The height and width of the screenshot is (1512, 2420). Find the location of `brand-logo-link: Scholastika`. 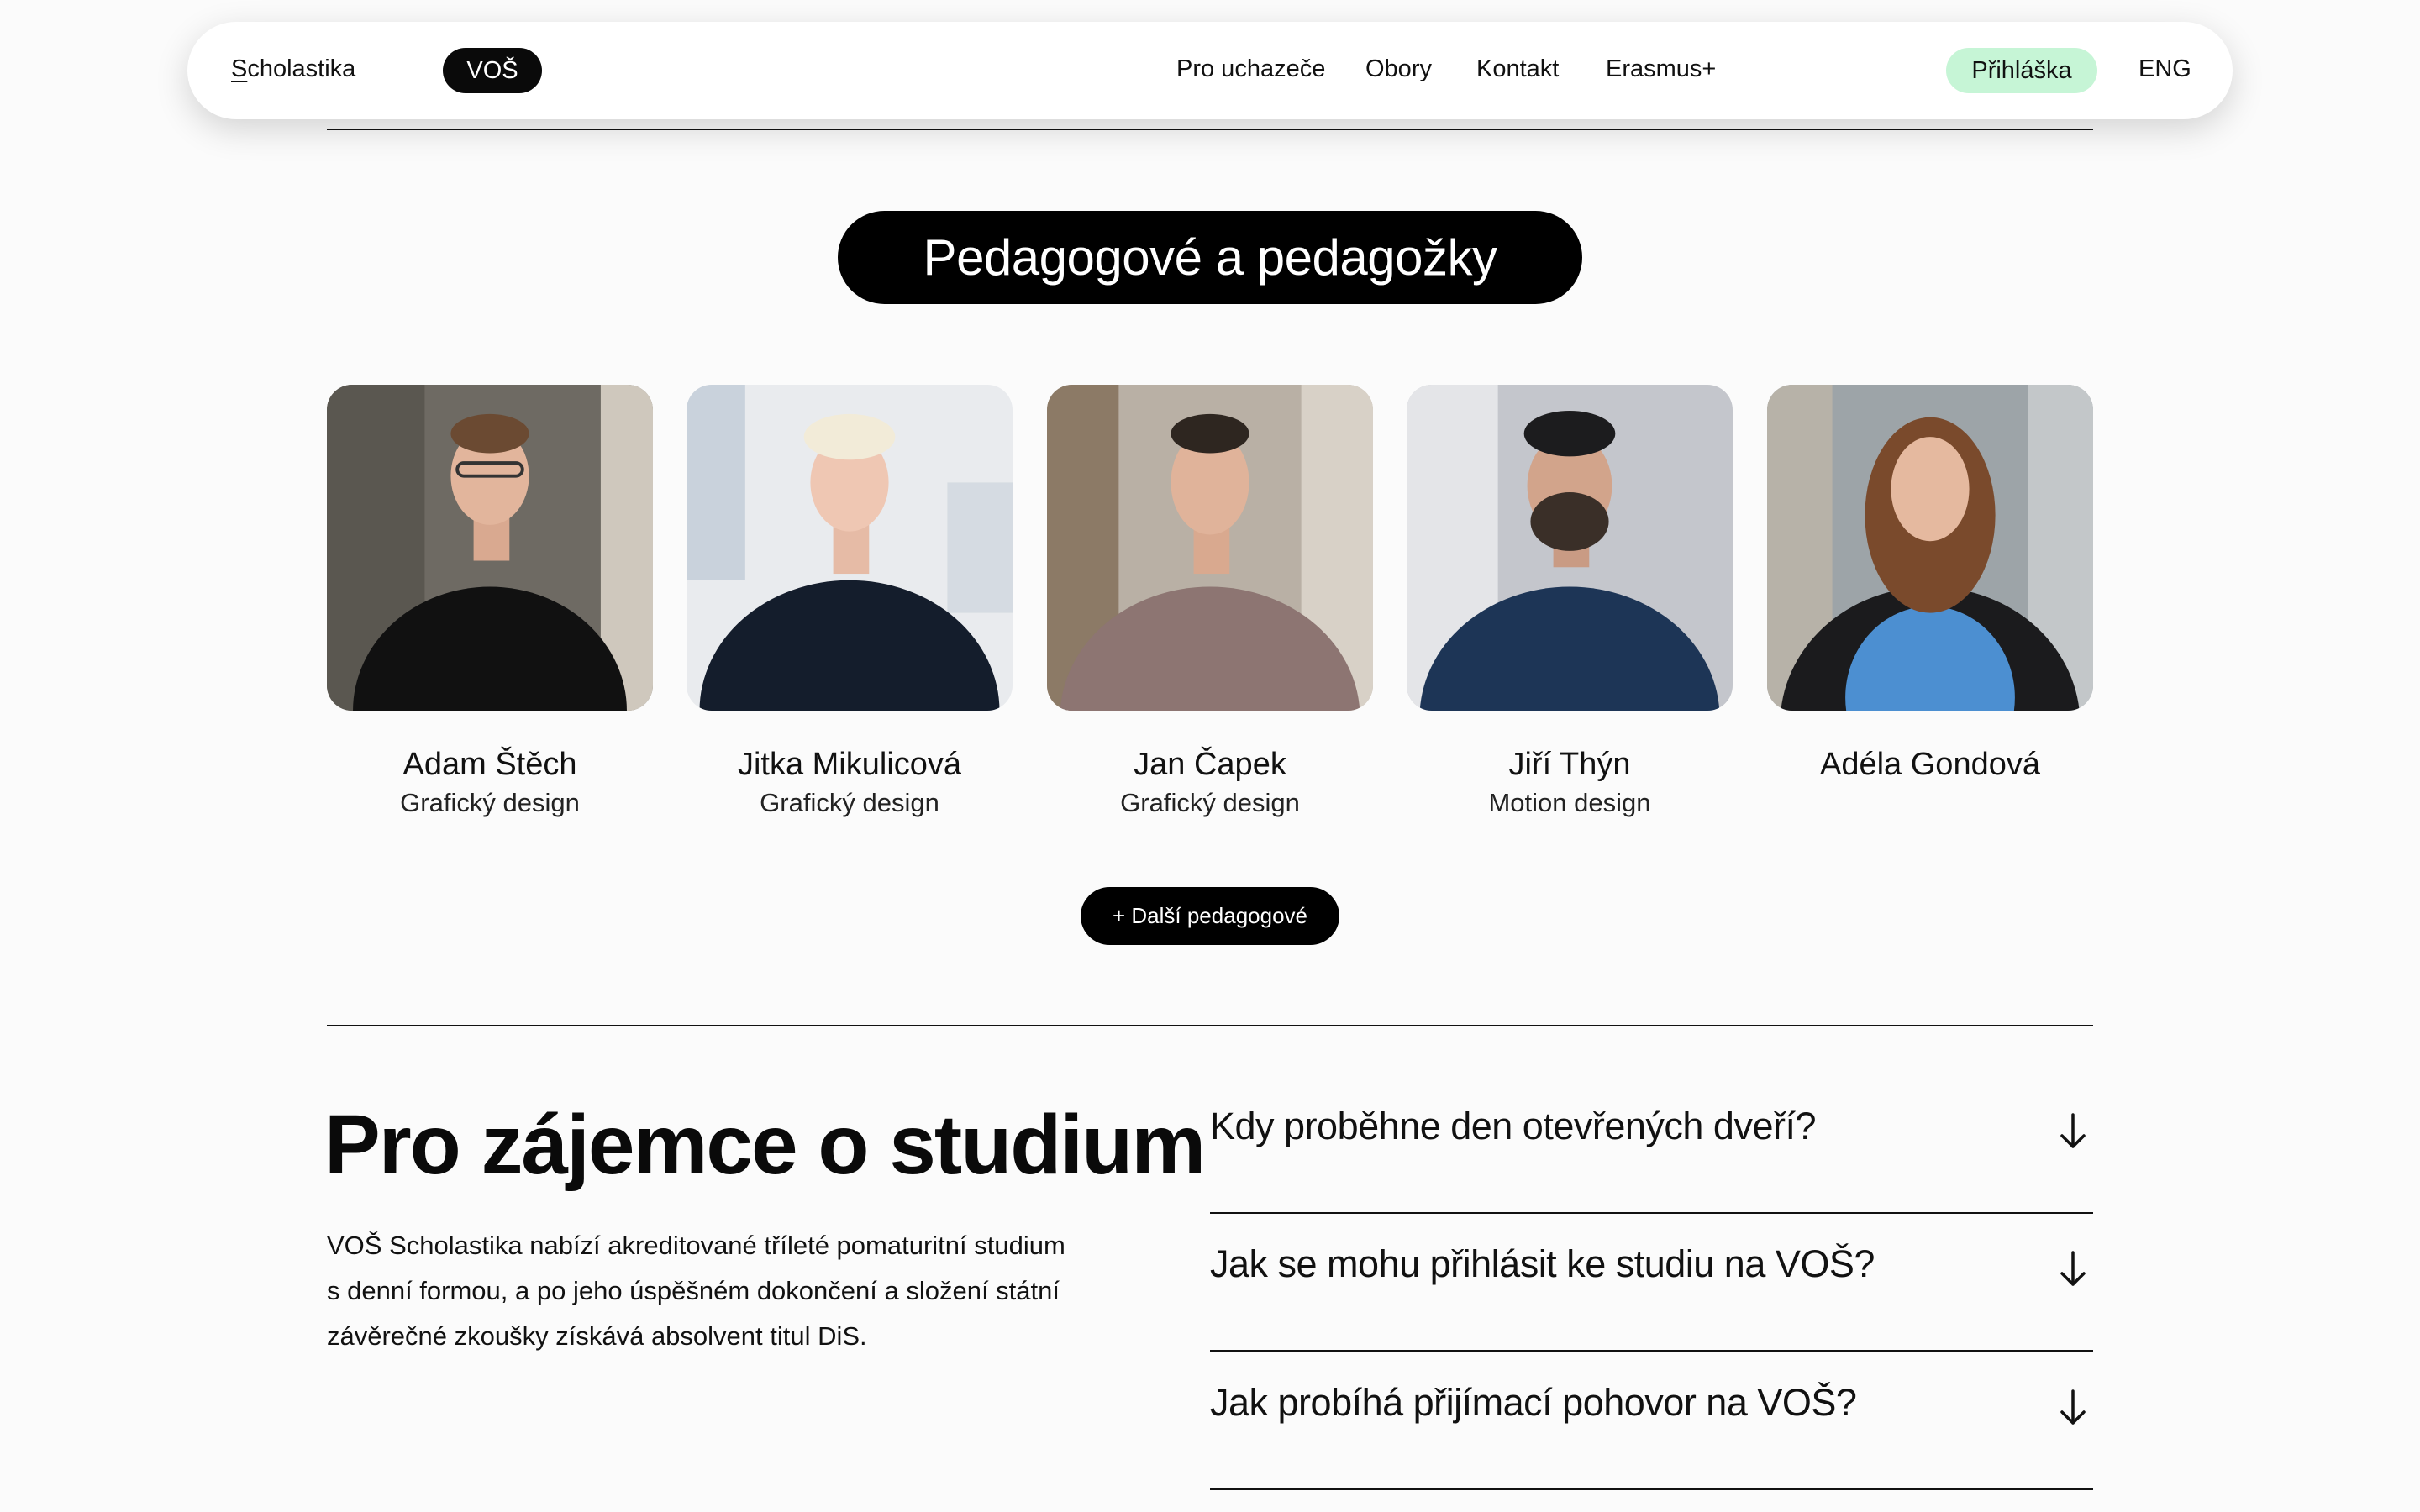

brand-logo-link: Scholastika is located at coordinates (293, 69).